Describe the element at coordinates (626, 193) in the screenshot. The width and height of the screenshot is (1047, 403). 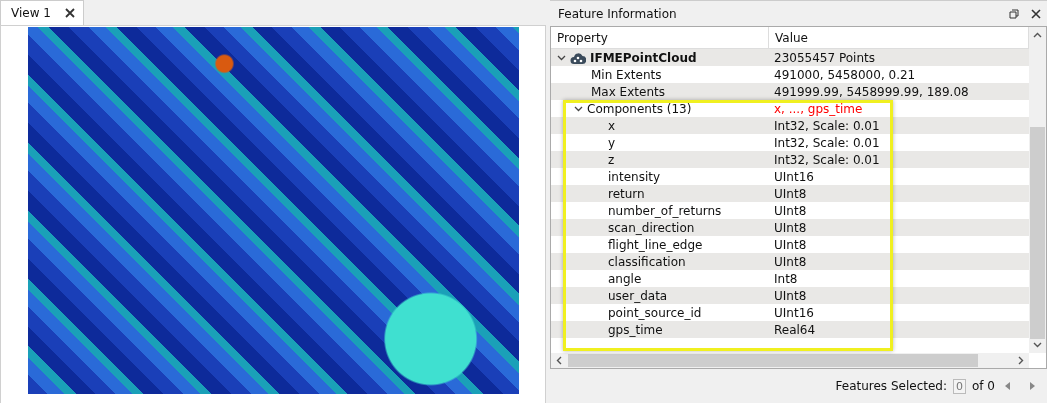
I see `property-name: return` at that location.